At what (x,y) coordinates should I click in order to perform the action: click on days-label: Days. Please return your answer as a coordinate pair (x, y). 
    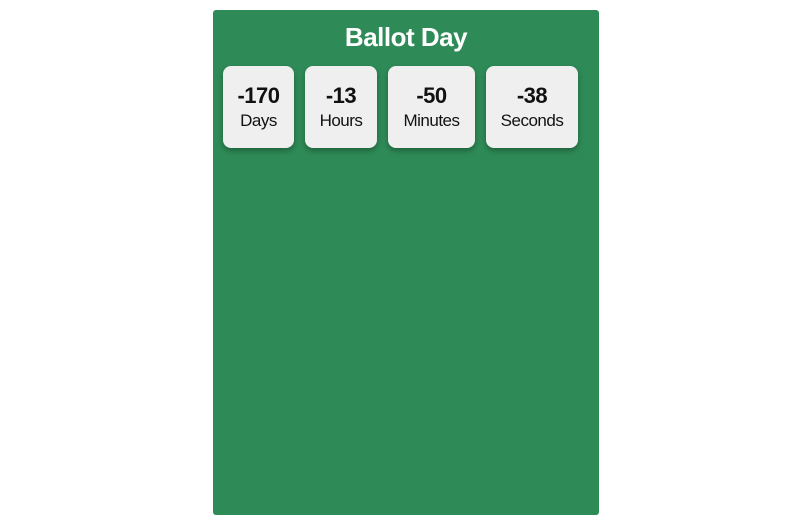
    Looking at the image, I should click on (258, 120).